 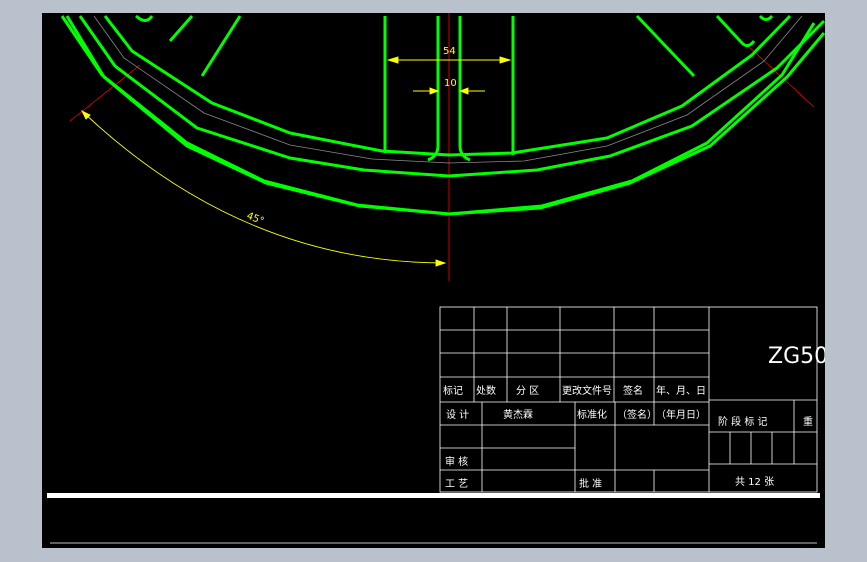 I want to click on spoke-left, so click(x=221, y=46).